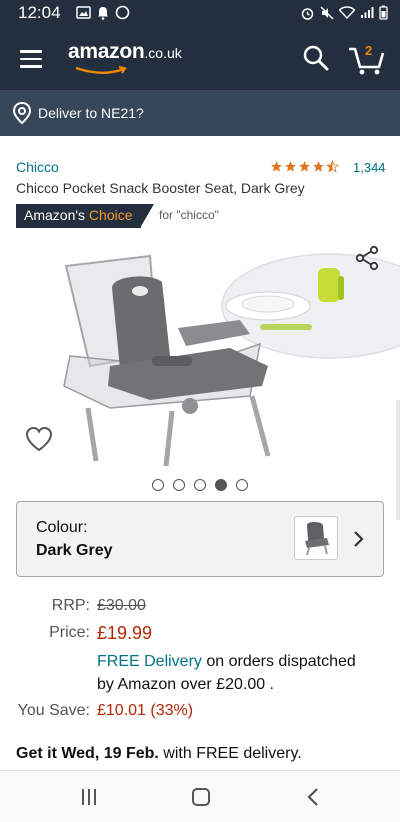 The width and height of the screenshot is (400, 822). I want to click on sync-notification-icon, so click(122, 12).